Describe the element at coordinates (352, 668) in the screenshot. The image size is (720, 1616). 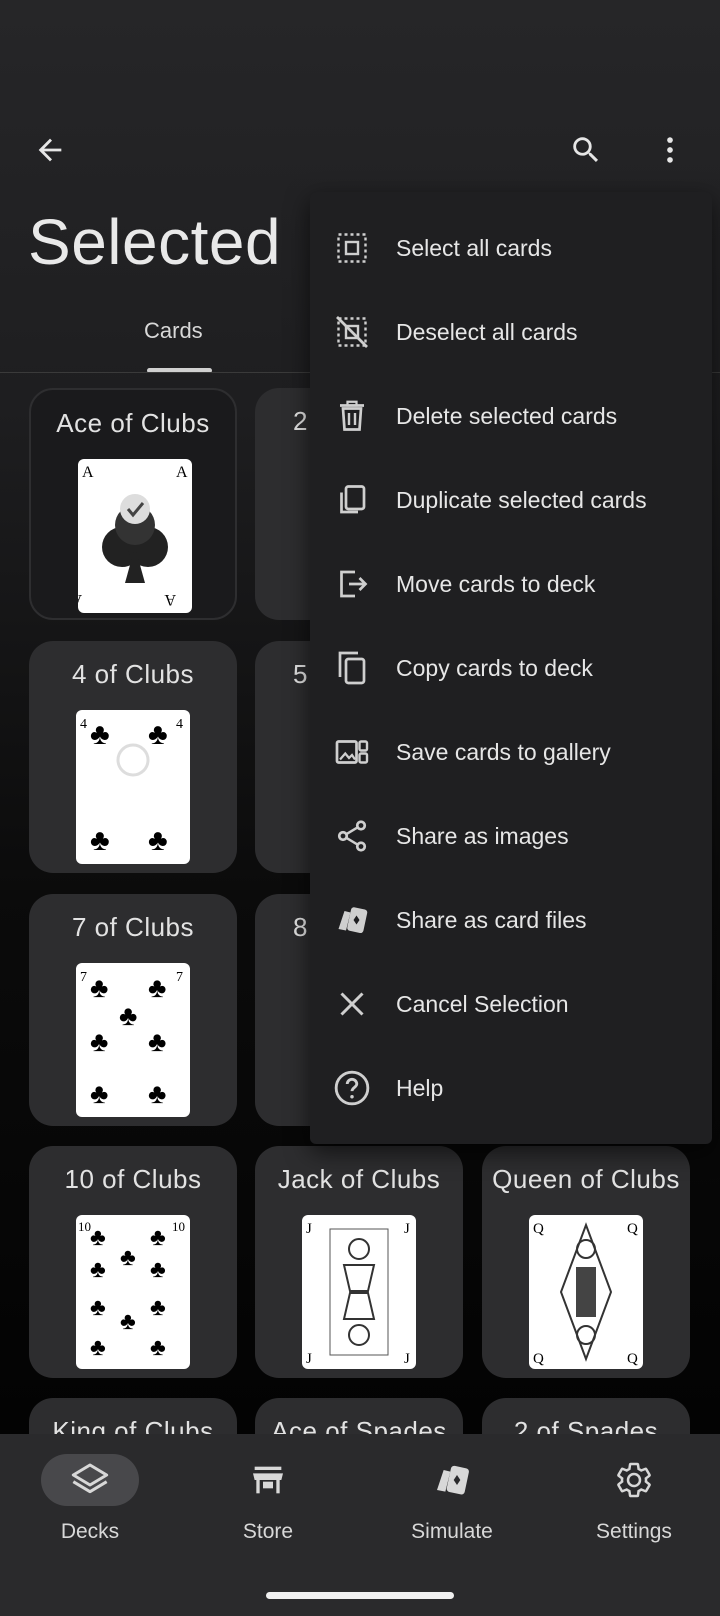
I see `copy-icon` at that location.